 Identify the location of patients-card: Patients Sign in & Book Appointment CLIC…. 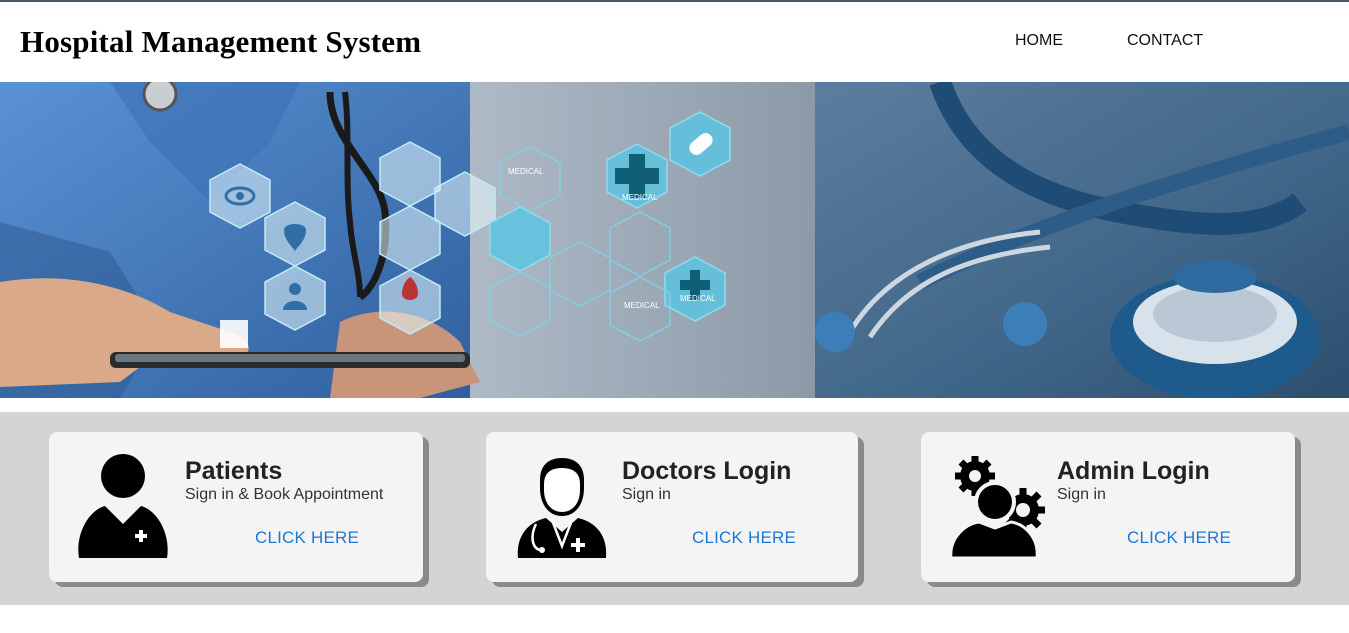
(236, 507).